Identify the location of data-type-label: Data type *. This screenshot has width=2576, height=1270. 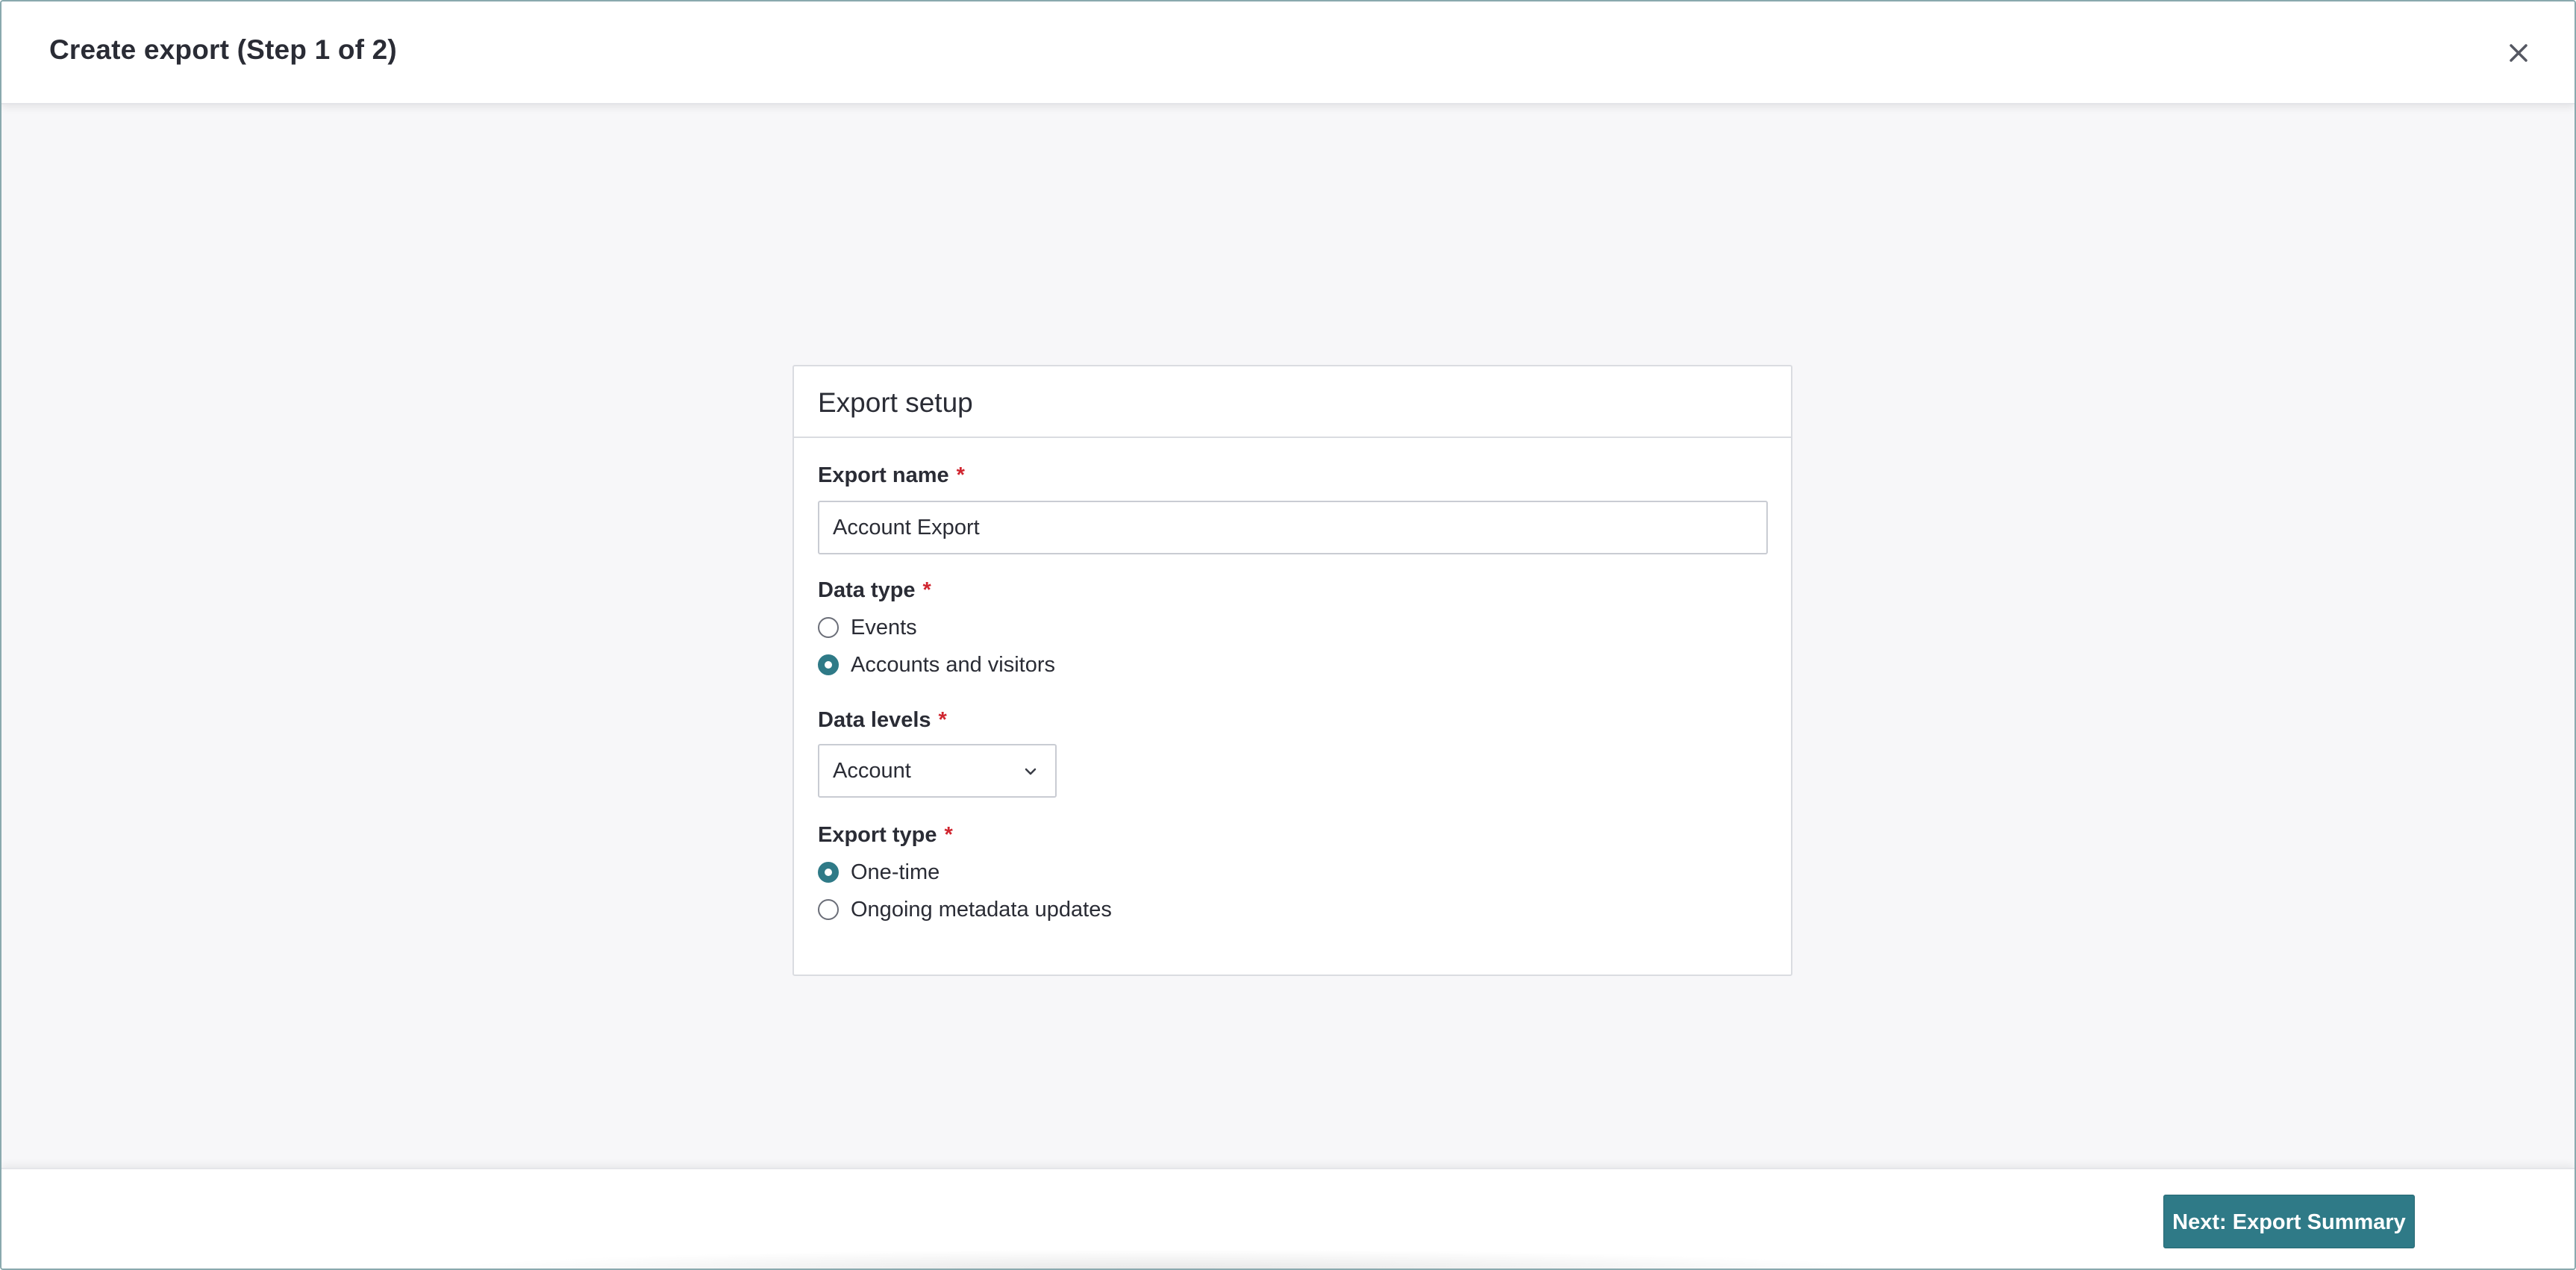
(874, 590).